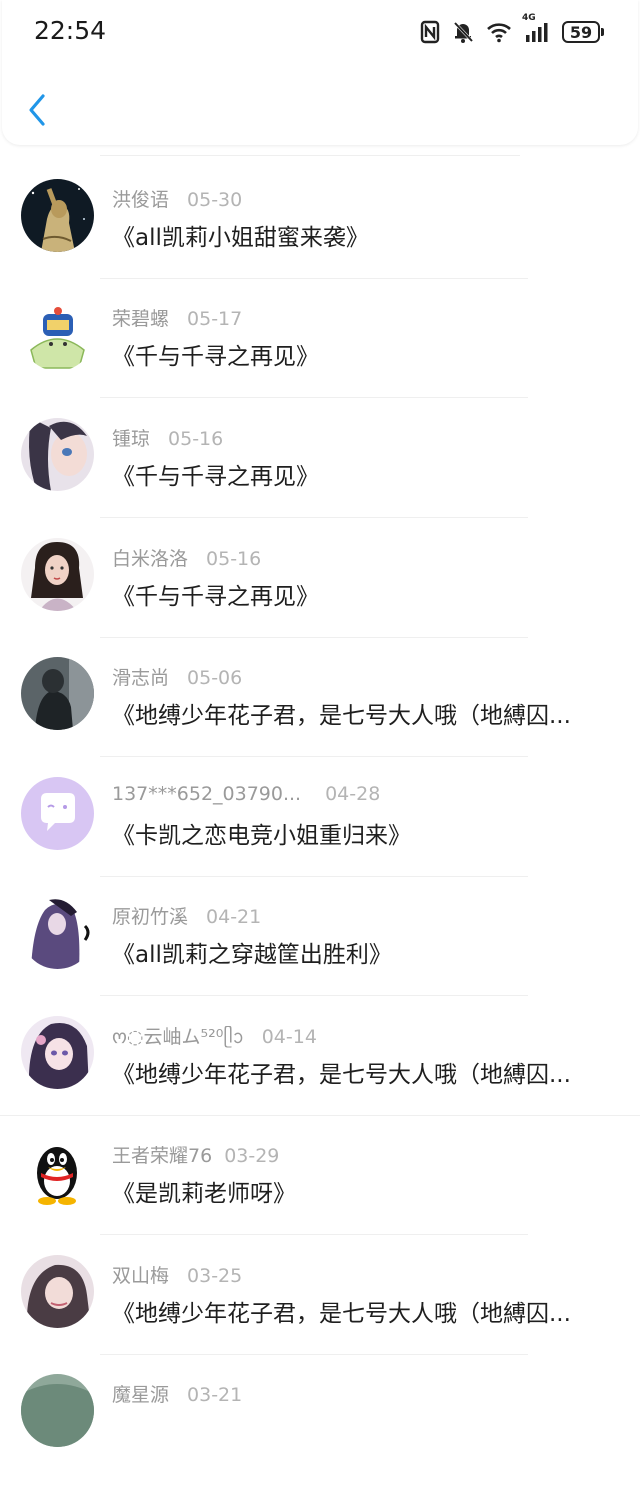 The width and height of the screenshot is (640, 1494). Describe the element at coordinates (320, 478) in the screenshot. I see `list-item: 锺琼 05-16 《千与千寻之再见》` at that location.